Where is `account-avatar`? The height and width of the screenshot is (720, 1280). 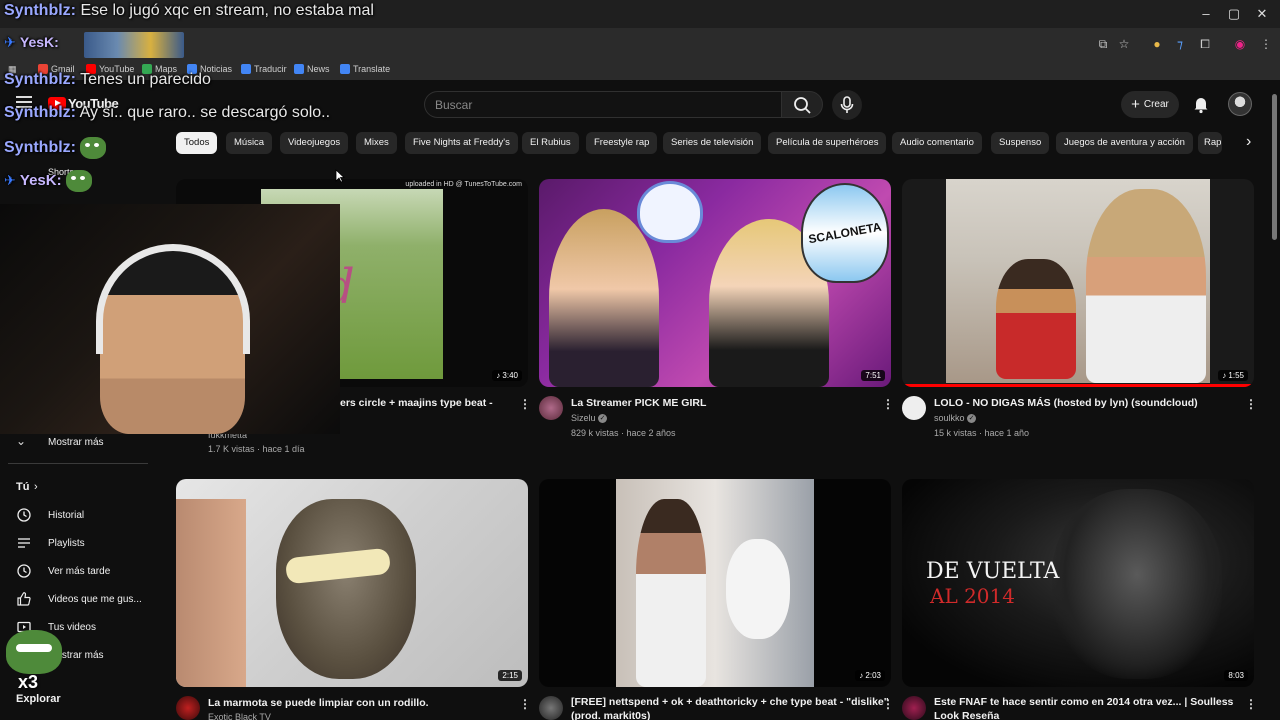 account-avatar is located at coordinates (1240, 104).